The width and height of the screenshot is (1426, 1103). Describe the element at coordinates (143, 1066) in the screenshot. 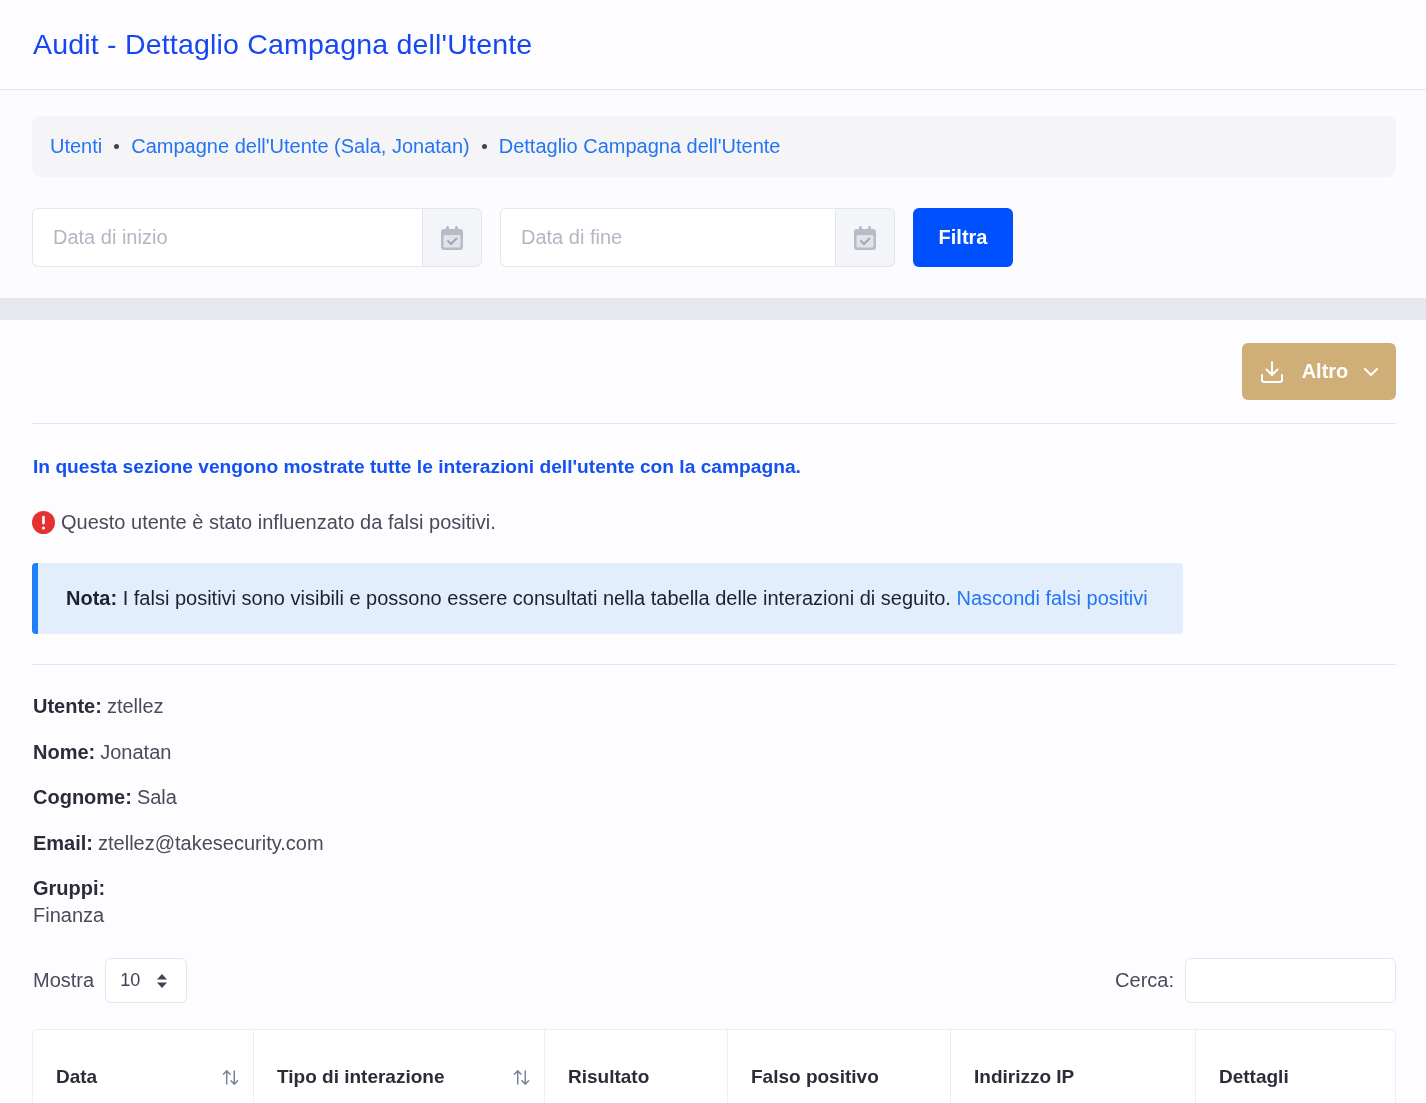

I see `column-header: Data` at that location.